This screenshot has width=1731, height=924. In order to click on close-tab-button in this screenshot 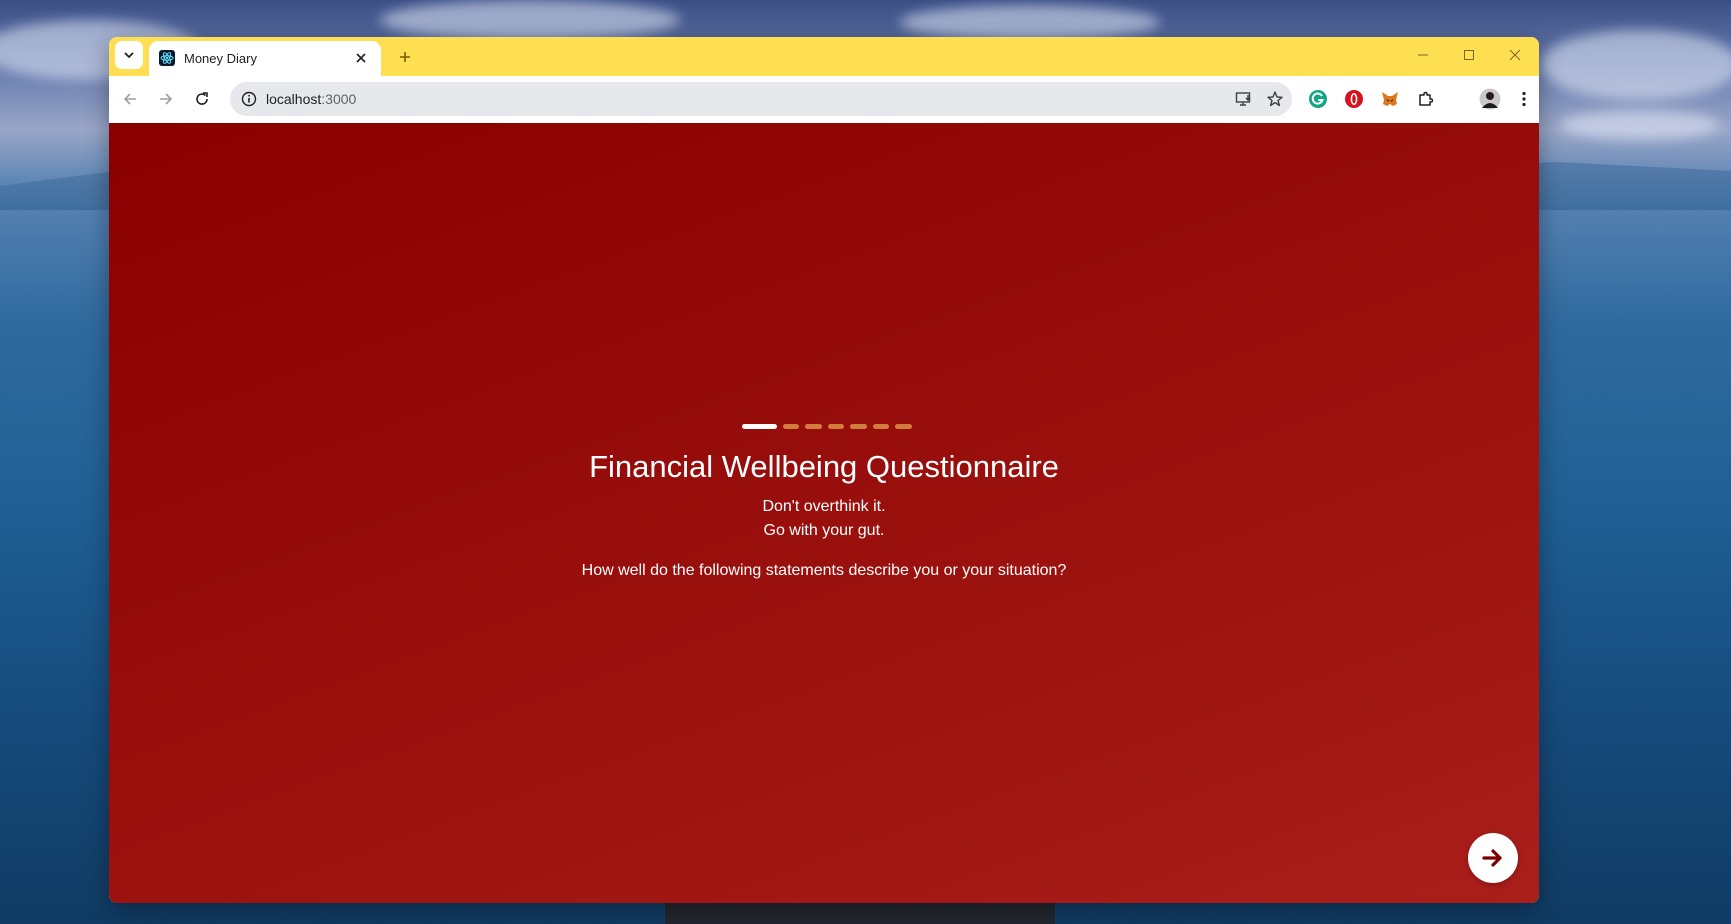, I will do `click(361, 58)`.